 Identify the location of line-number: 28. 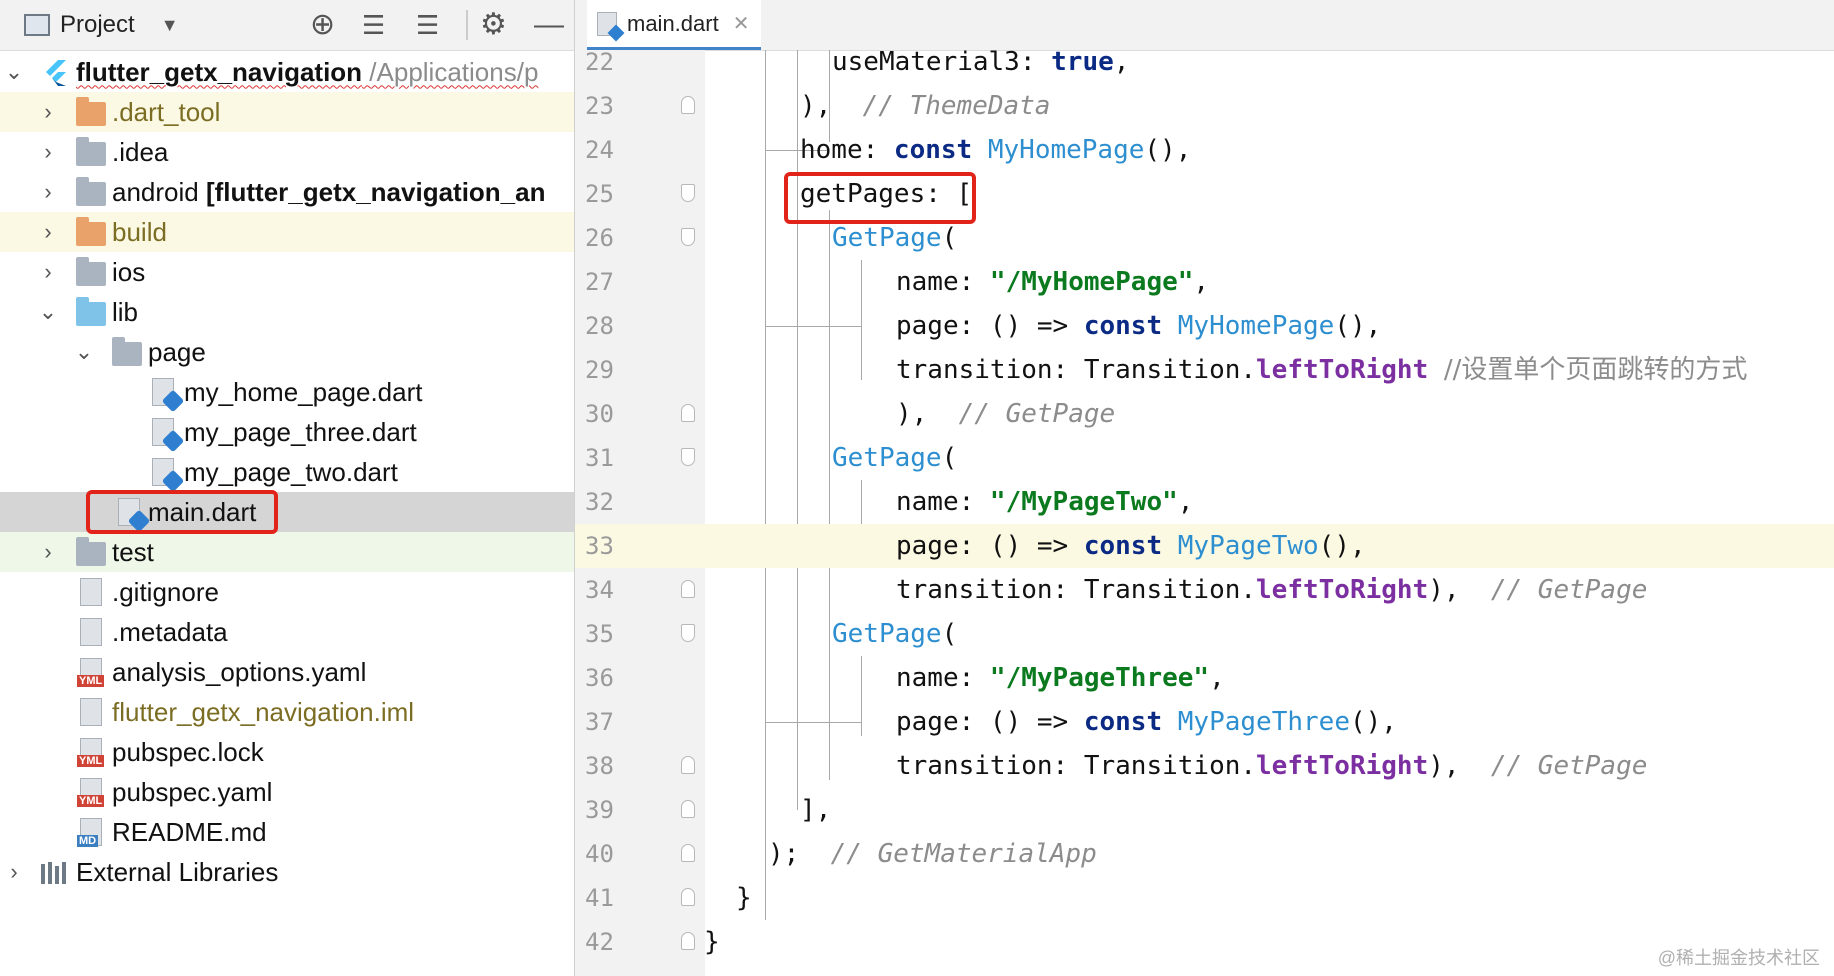
(599, 326).